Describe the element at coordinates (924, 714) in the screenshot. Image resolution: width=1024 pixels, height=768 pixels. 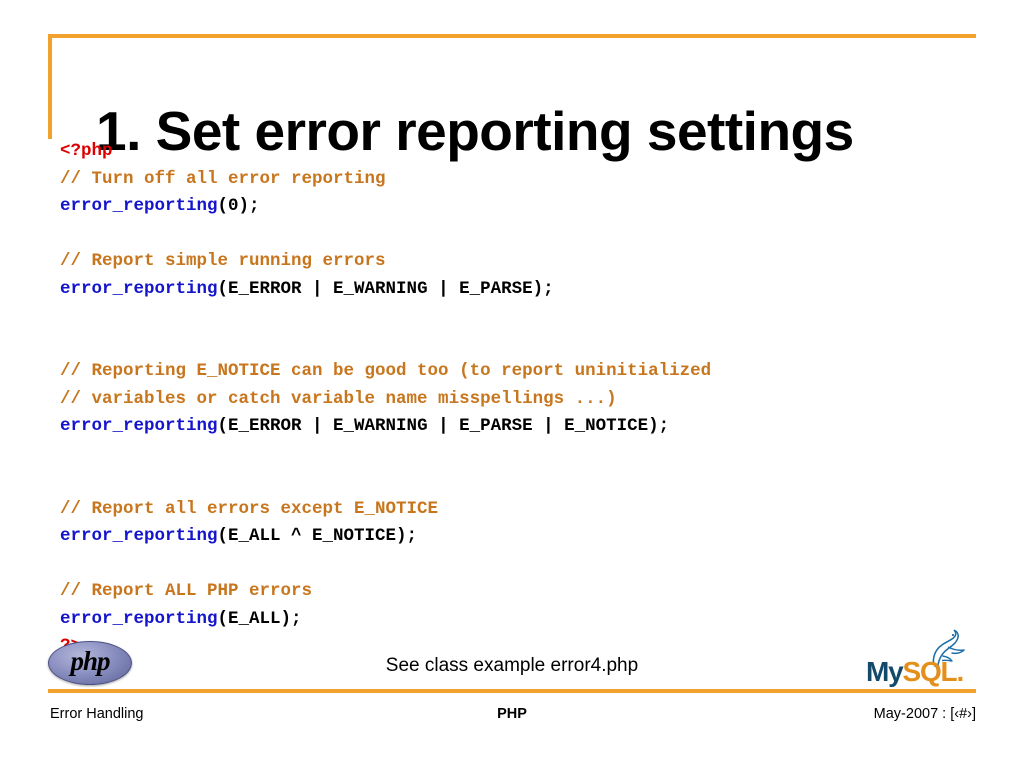
I see `footer-date-slide: May-2007 : [‹#›]` at that location.